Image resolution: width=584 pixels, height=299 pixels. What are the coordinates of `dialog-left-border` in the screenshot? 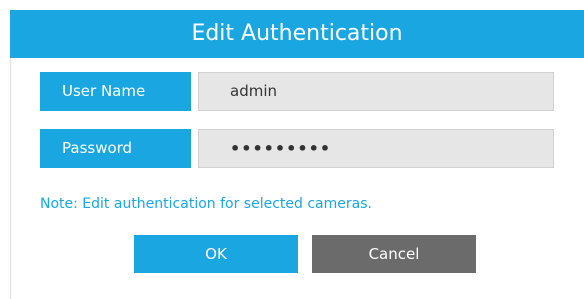 It's located at (10, 178).